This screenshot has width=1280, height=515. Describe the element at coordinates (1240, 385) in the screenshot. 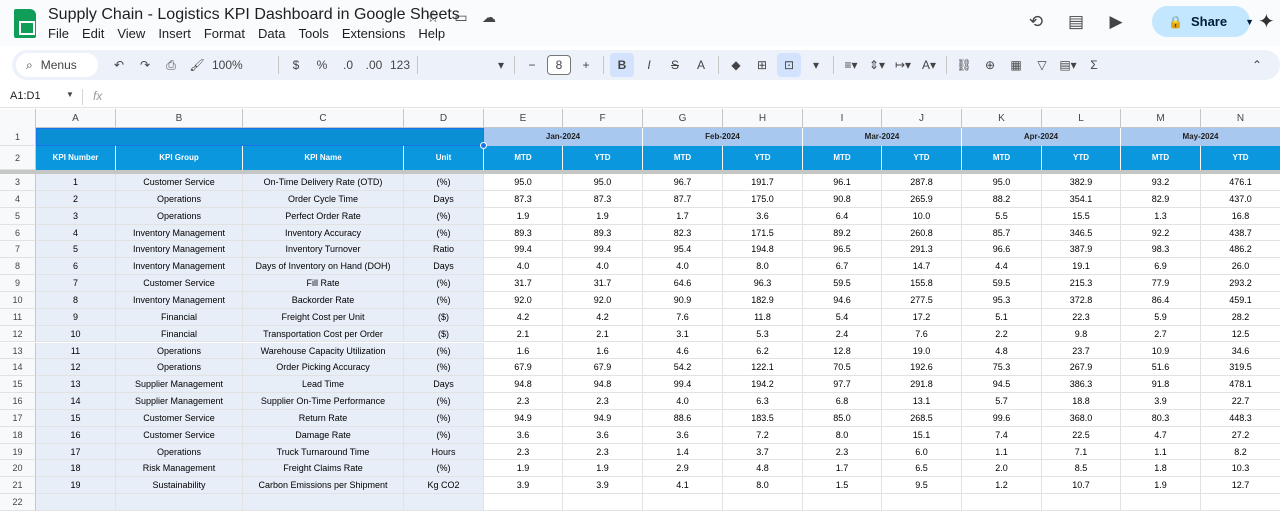

I see `cell-n15: 478.1` at that location.